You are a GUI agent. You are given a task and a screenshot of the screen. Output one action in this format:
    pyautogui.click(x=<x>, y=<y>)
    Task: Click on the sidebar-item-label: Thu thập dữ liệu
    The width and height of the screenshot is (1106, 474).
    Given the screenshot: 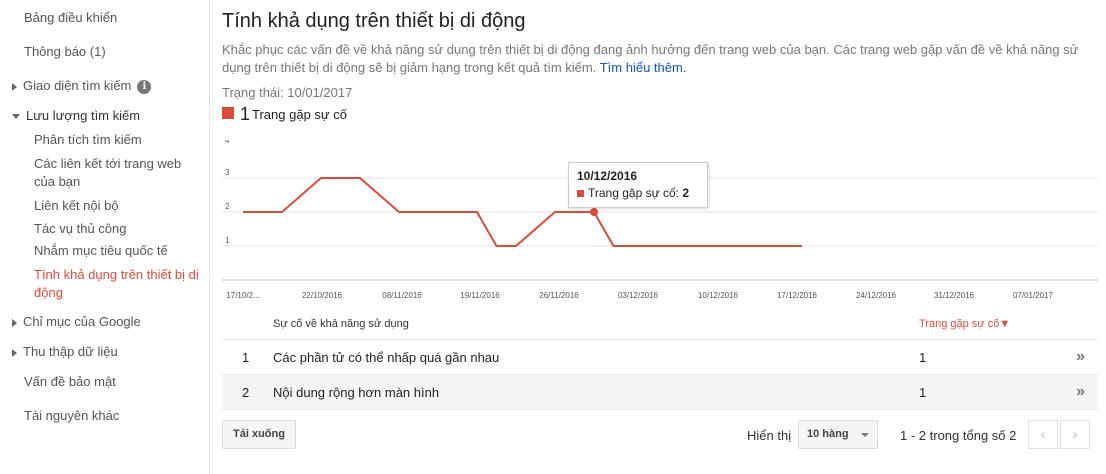 What is the action you would take?
    pyautogui.click(x=70, y=351)
    